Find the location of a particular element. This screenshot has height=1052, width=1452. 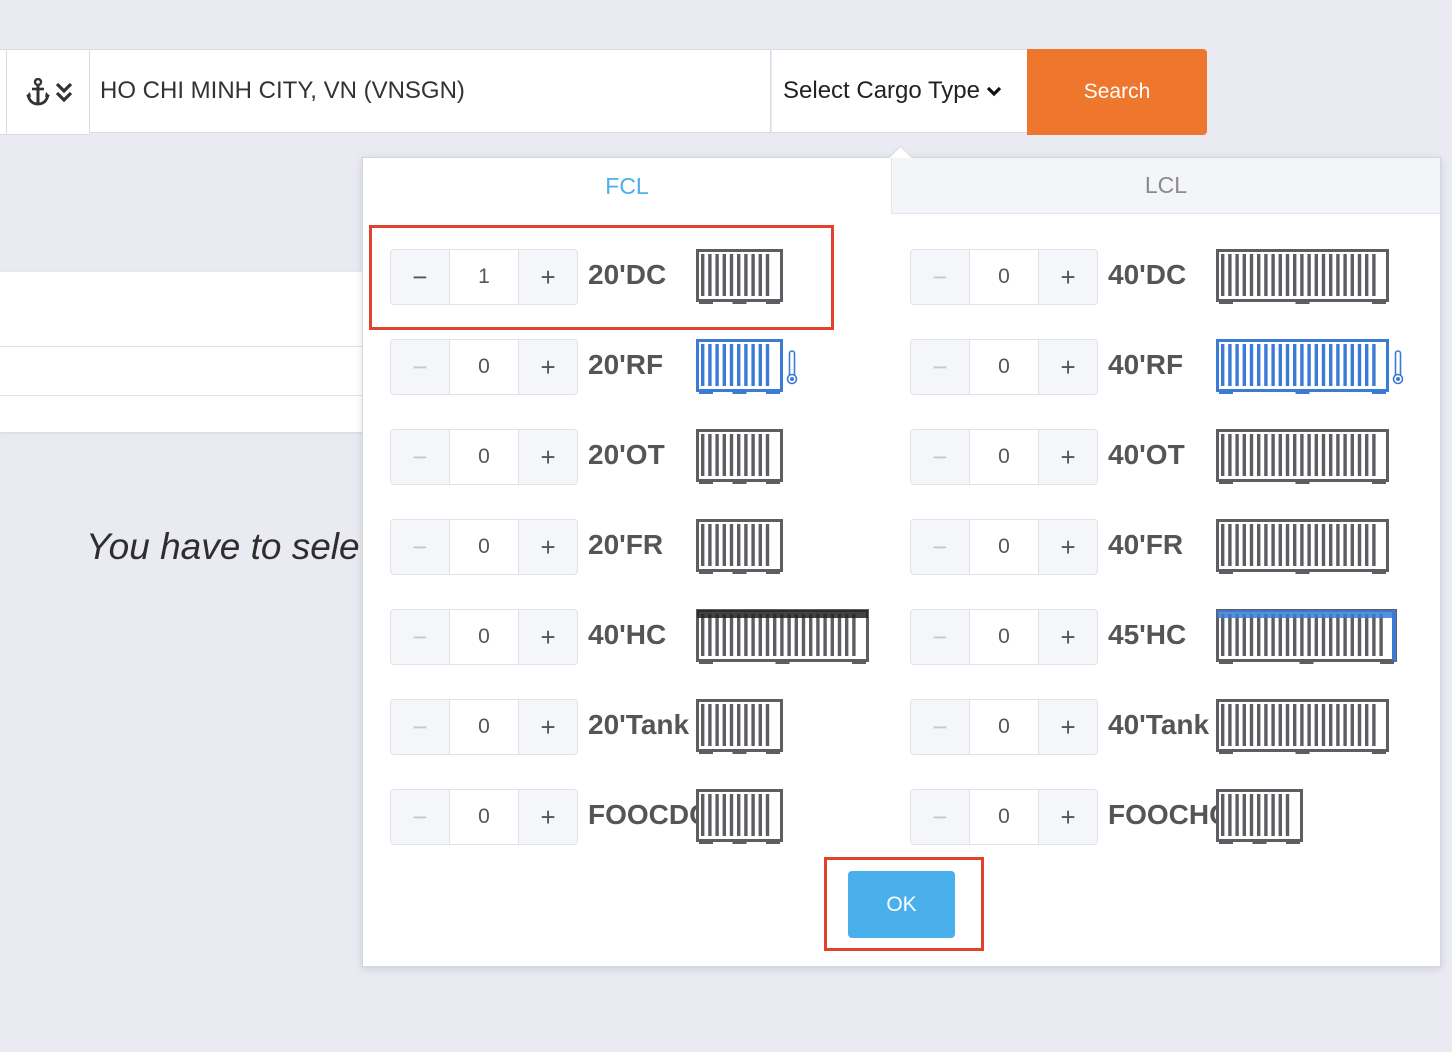

container-row-20fr: −0 +20'FR is located at coordinates (640, 547).